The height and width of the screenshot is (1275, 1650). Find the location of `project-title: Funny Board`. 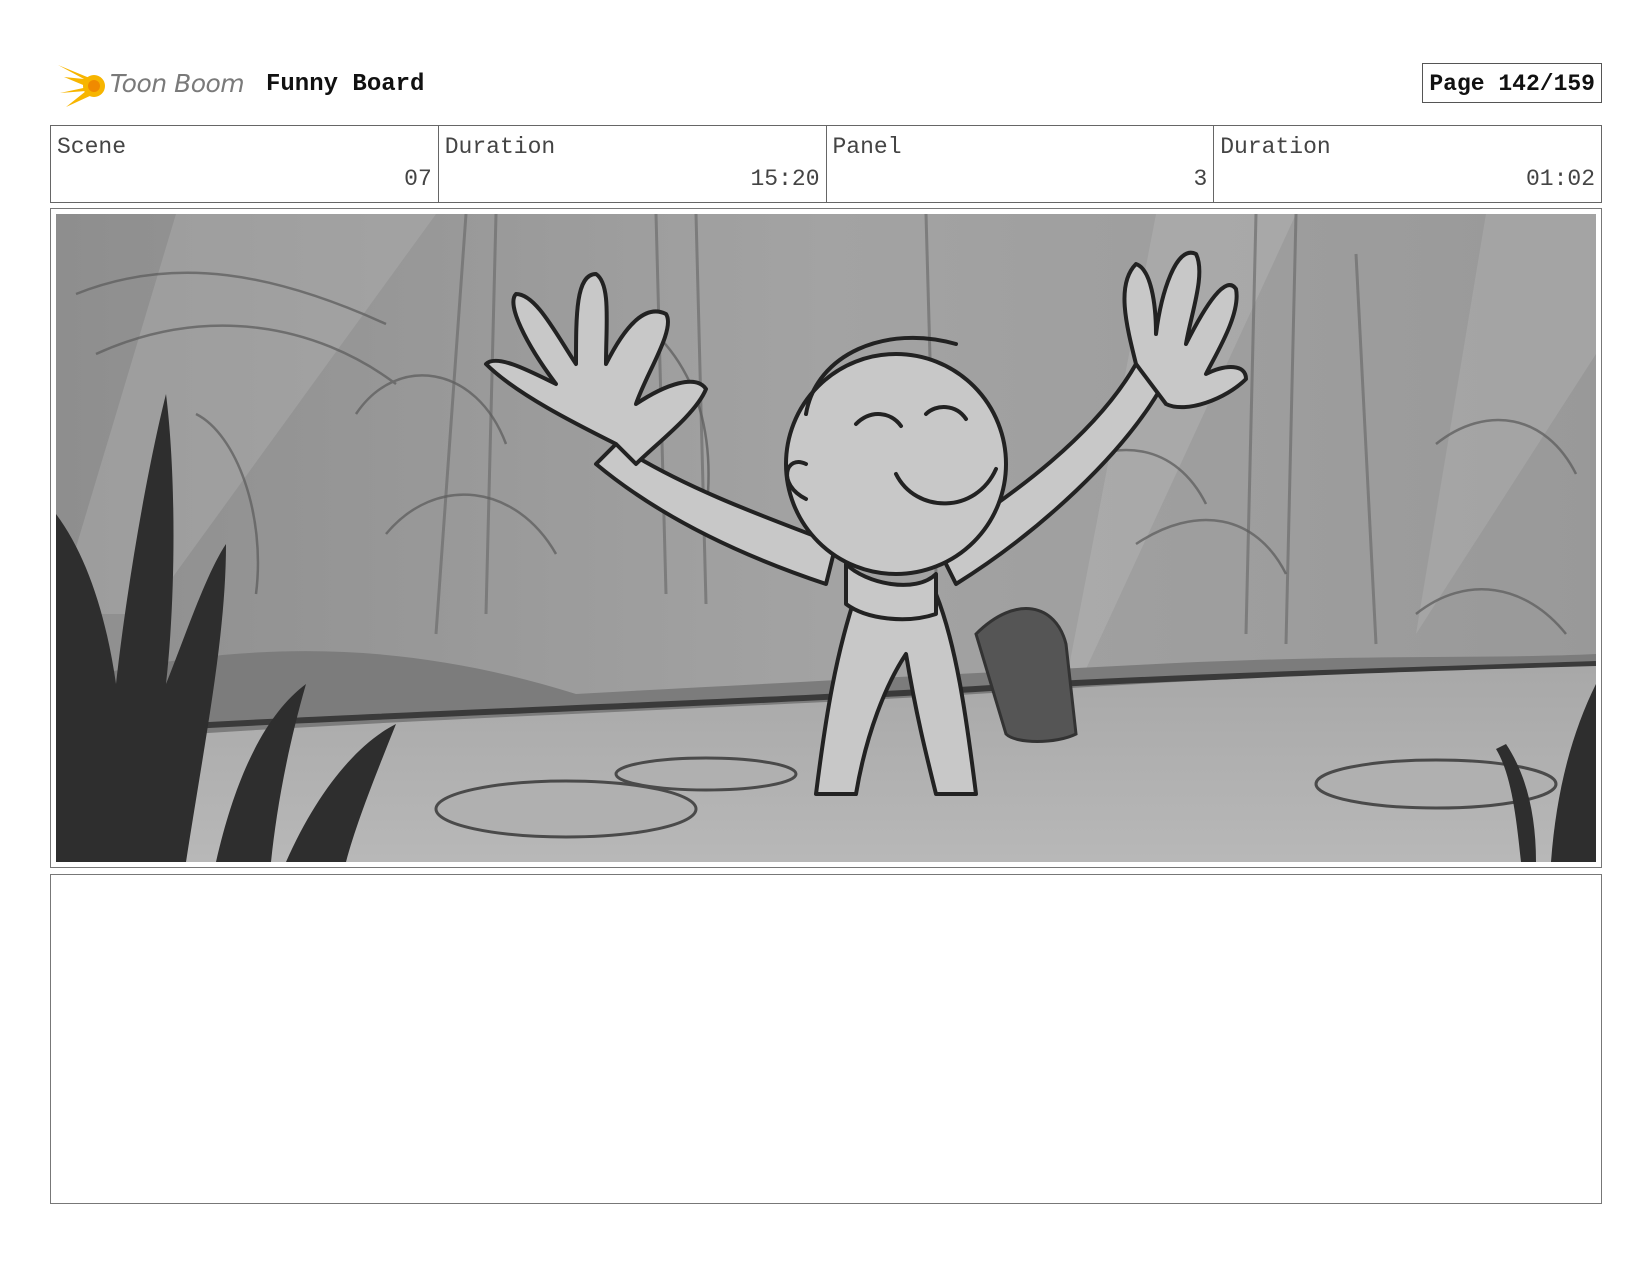

project-title: Funny Board is located at coordinates (345, 84).